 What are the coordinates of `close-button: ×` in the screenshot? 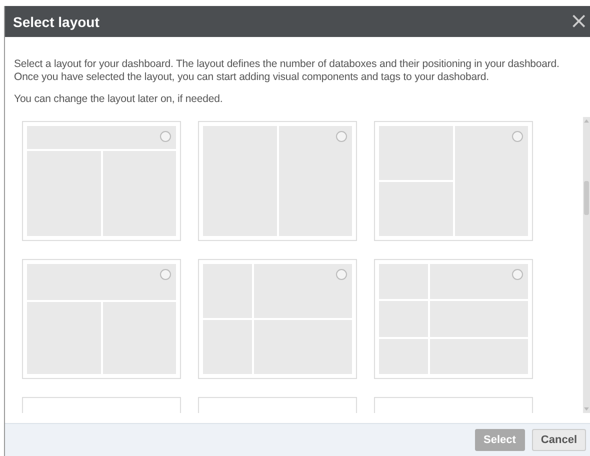 It's located at (579, 21).